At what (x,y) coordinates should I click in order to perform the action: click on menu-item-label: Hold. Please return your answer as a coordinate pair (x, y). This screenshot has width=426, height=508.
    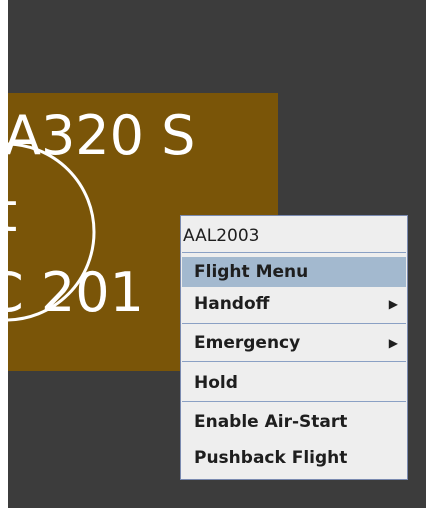
    Looking at the image, I should click on (216, 383).